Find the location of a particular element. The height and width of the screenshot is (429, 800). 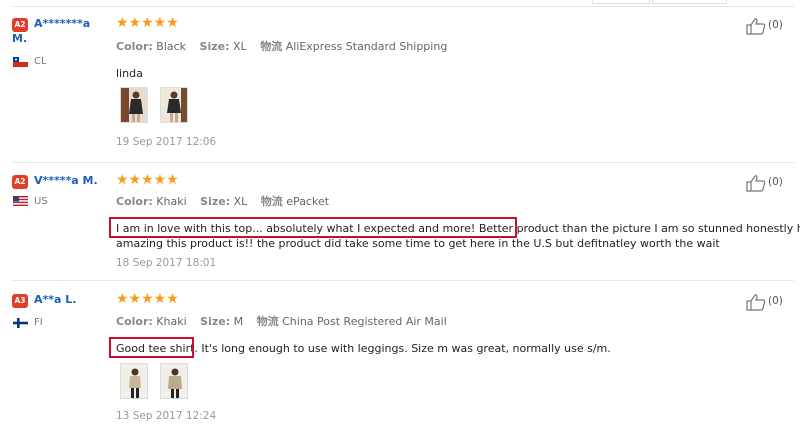

review-date: 18 Sep 2017 18:01 is located at coordinates (166, 263).